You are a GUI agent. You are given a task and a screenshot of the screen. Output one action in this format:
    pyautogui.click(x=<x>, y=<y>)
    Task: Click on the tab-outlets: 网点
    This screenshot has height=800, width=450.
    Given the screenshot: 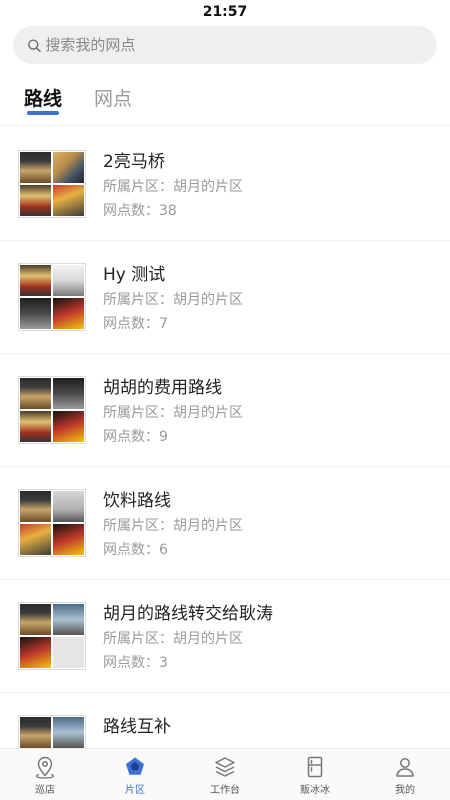 What is the action you would take?
    pyautogui.click(x=113, y=104)
    